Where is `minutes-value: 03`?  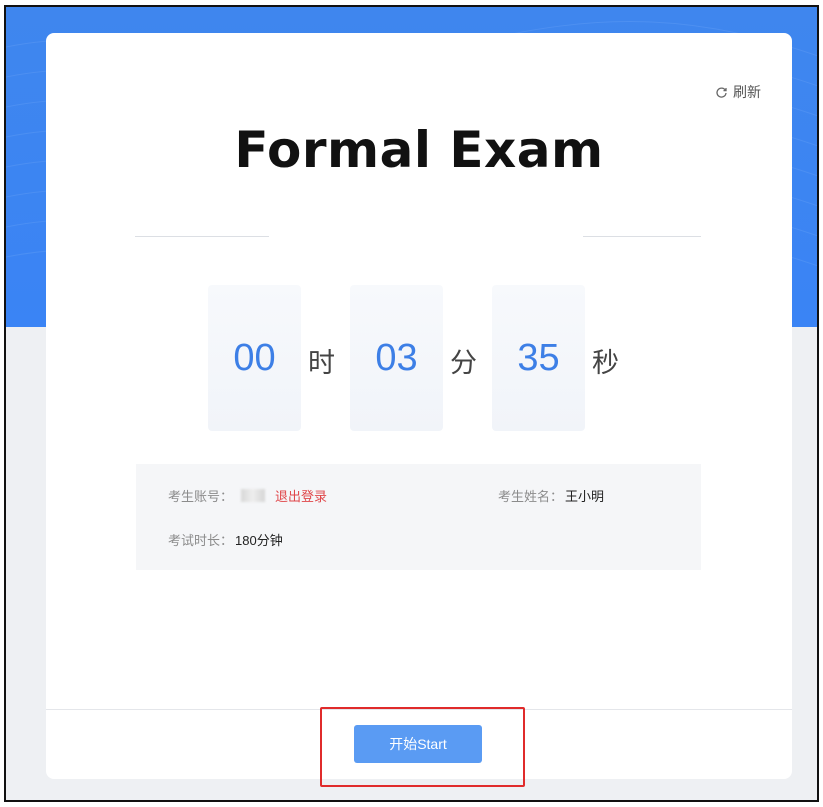
minutes-value: 03 is located at coordinates (396, 357).